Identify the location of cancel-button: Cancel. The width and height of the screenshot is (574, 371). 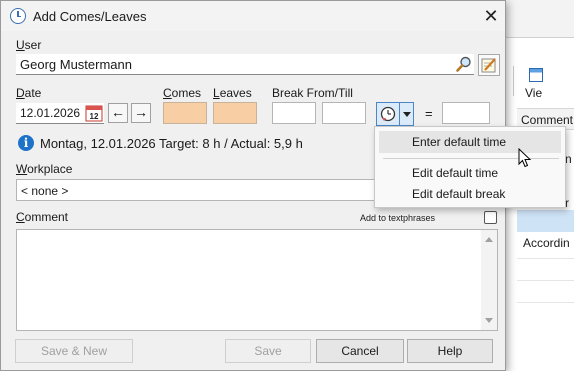
(360, 351).